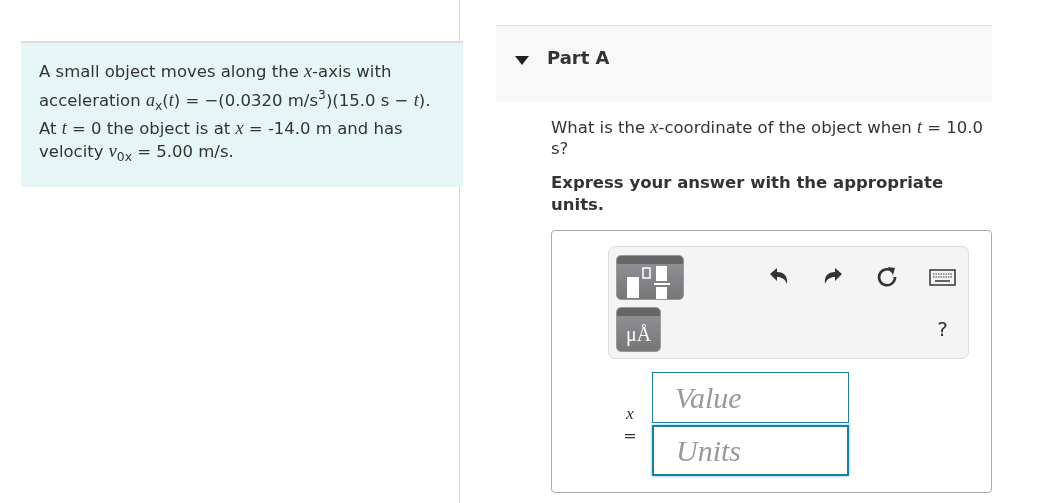 The width and height of the screenshot is (1064, 503). What do you see at coordinates (235, 113) in the screenshot?
I see `problem-text: A small object moves along the x-axis with acceleration a$_{x}$(t) = −(0.0320 m/s$^{3}$)(15.0 s − t). At t = 0 the object is at x = -14.0 m and has velocity v$_{0x}$ = 5.00 m/s.` at bounding box center [235, 113].